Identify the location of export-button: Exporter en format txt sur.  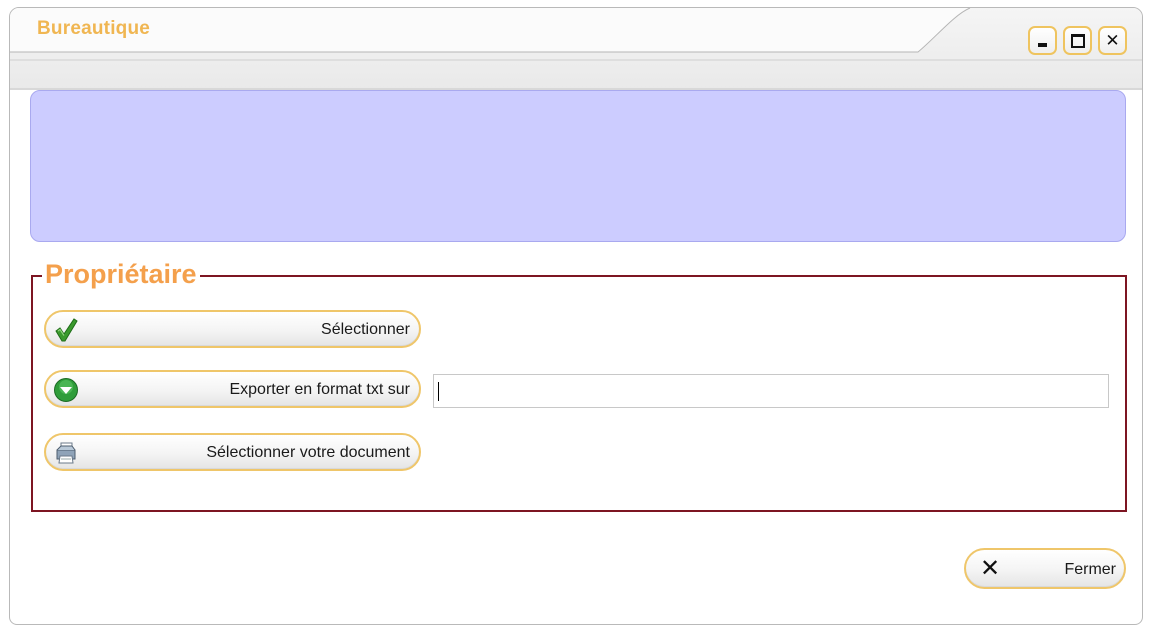
(232, 389).